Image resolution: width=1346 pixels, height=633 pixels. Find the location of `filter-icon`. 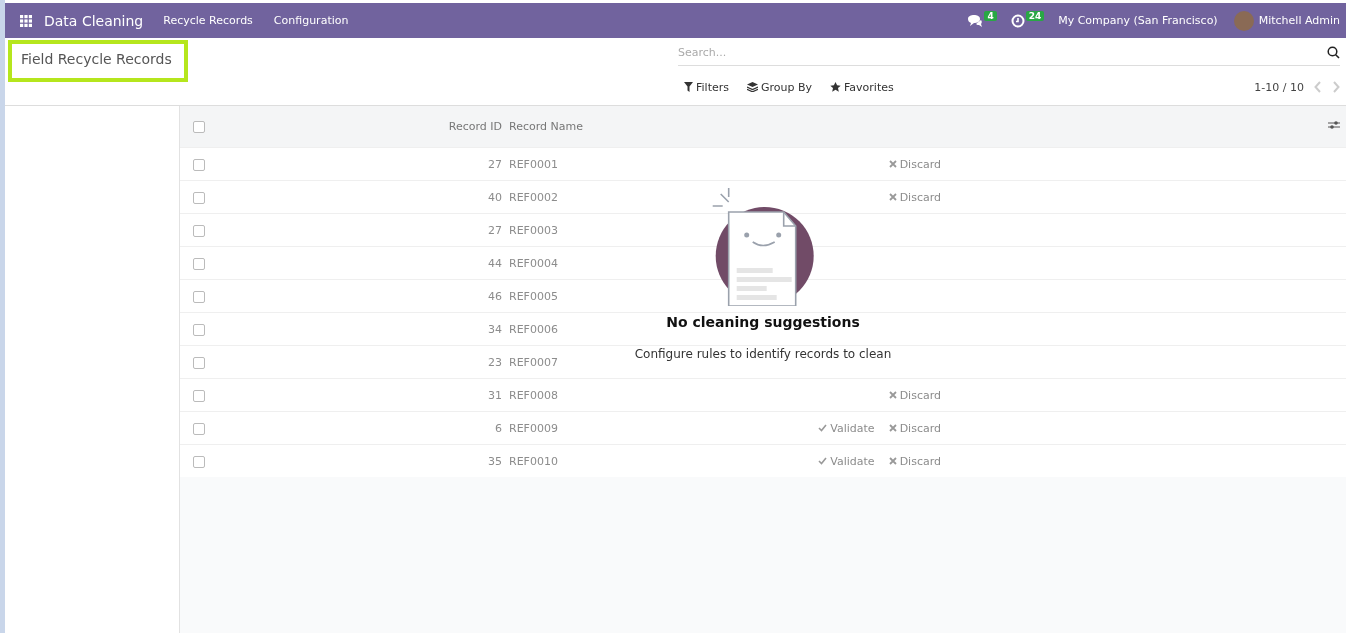

filter-icon is located at coordinates (688, 87).